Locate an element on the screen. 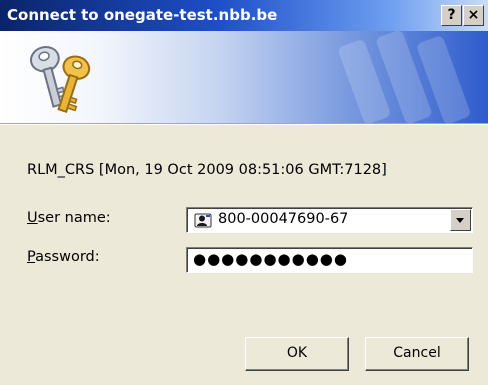 The width and height of the screenshot is (488, 385). password-label: Password: is located at coordinates (63, 257).